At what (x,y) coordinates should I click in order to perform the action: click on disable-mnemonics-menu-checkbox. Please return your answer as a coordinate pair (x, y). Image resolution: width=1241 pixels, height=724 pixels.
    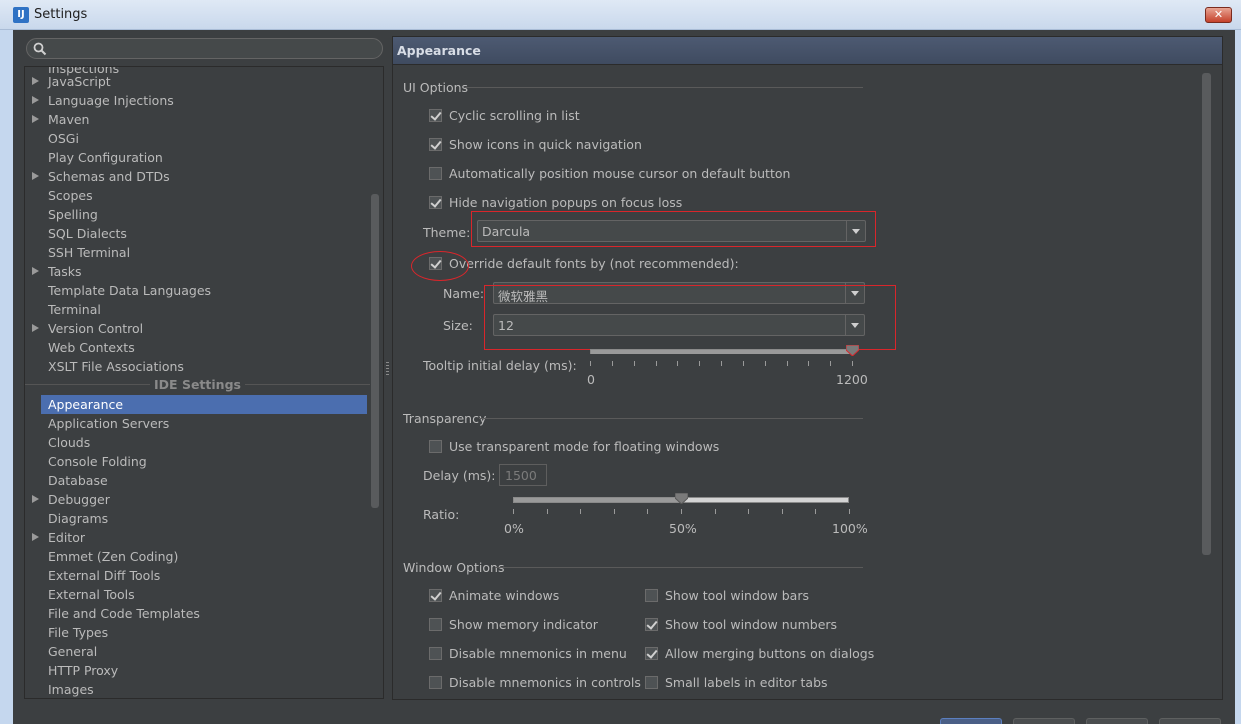
    Looking at the image, I should click on (435, 653).